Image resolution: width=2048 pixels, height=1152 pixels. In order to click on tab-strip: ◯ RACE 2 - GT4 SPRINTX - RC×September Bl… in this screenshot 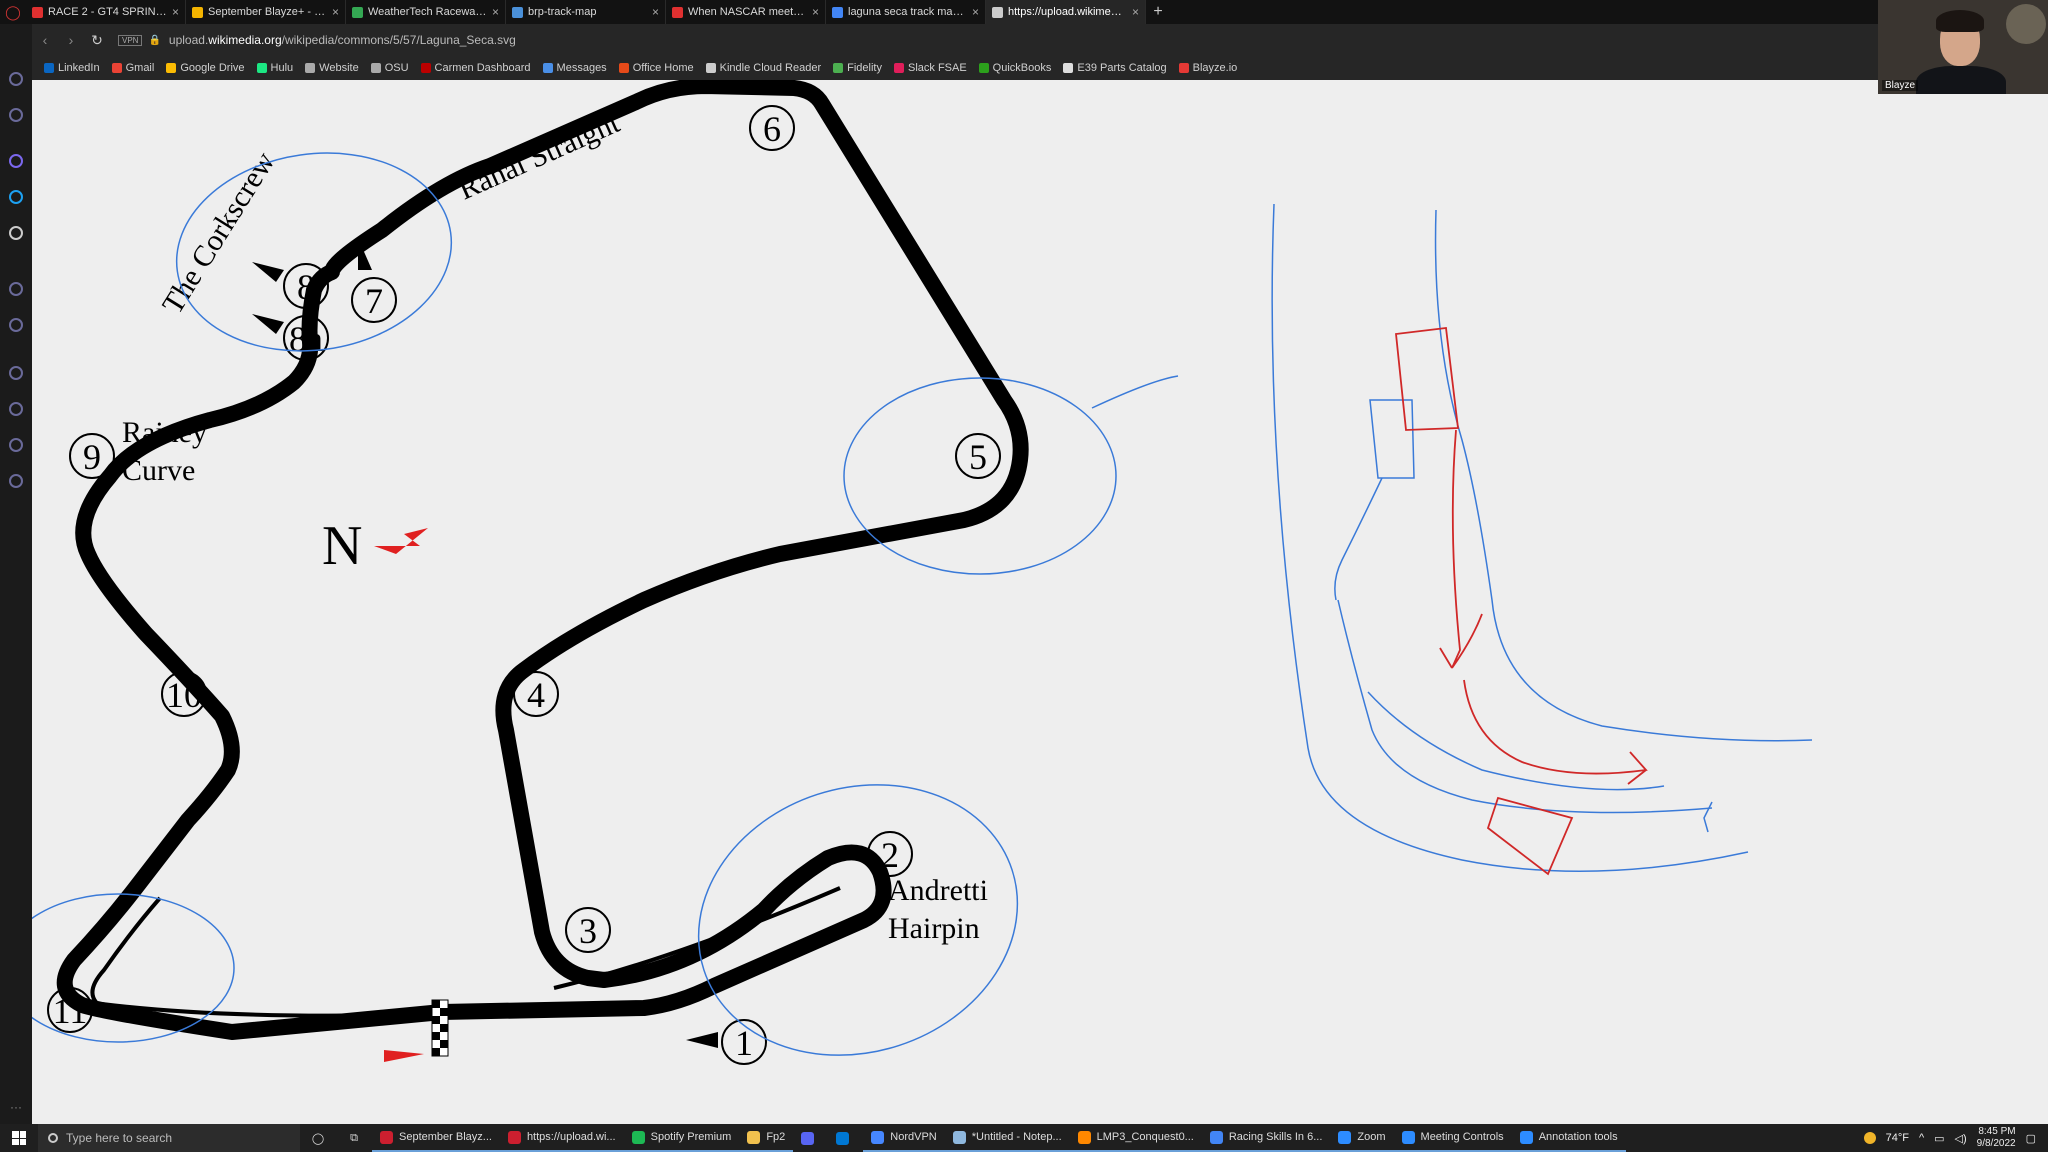, I will do `click(1024, 12)`.